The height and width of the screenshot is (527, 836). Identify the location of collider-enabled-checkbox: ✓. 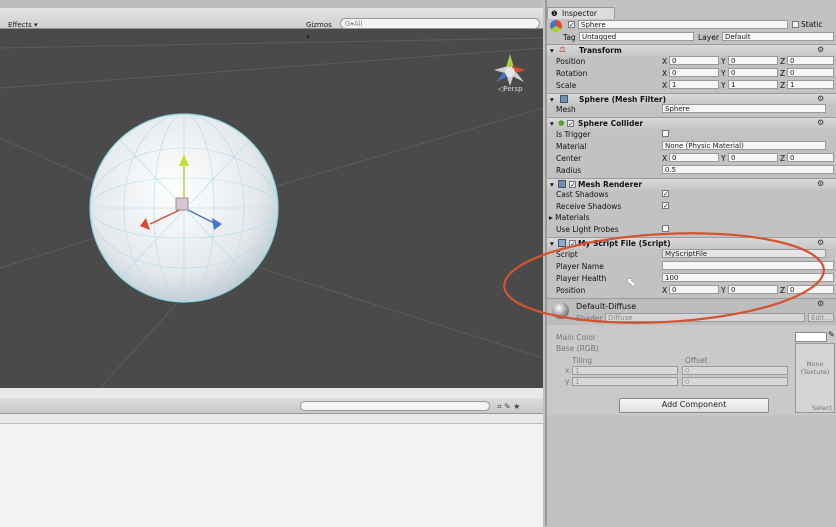
(570, 124).